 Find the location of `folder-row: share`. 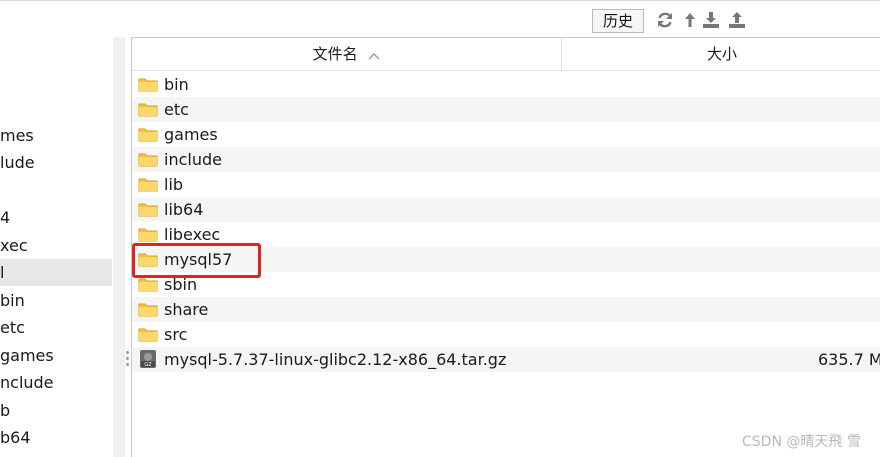

folder-row: share is located at coordinates (506, 309).